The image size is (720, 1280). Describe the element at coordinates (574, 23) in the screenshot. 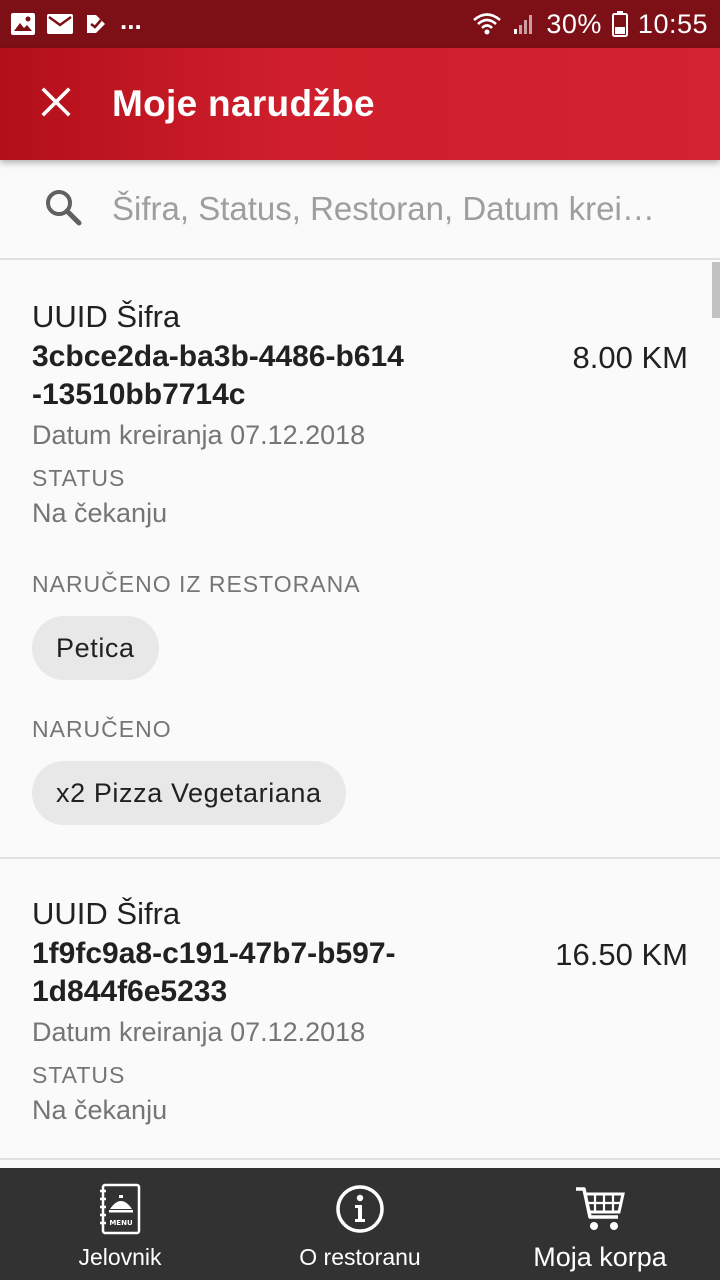

I see `battery-percent: 30%` at that location.